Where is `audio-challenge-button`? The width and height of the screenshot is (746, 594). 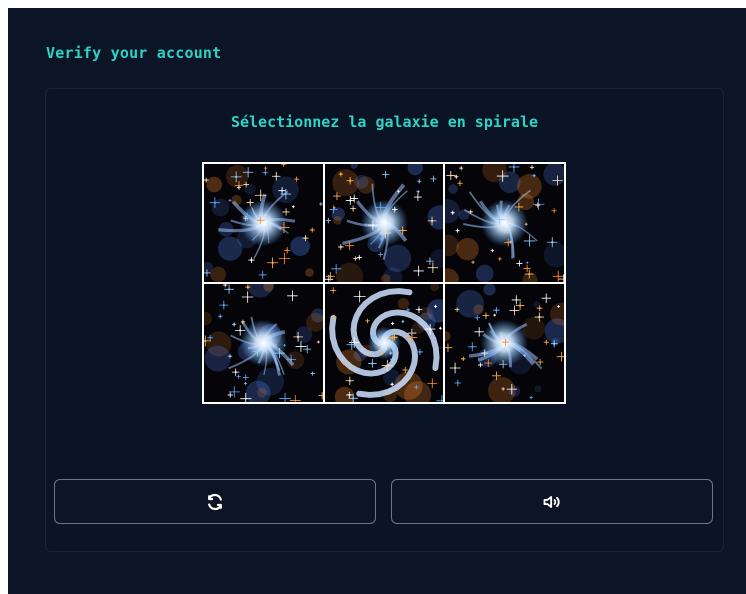 audio-challenge-button is located at coordinates (552, 501).